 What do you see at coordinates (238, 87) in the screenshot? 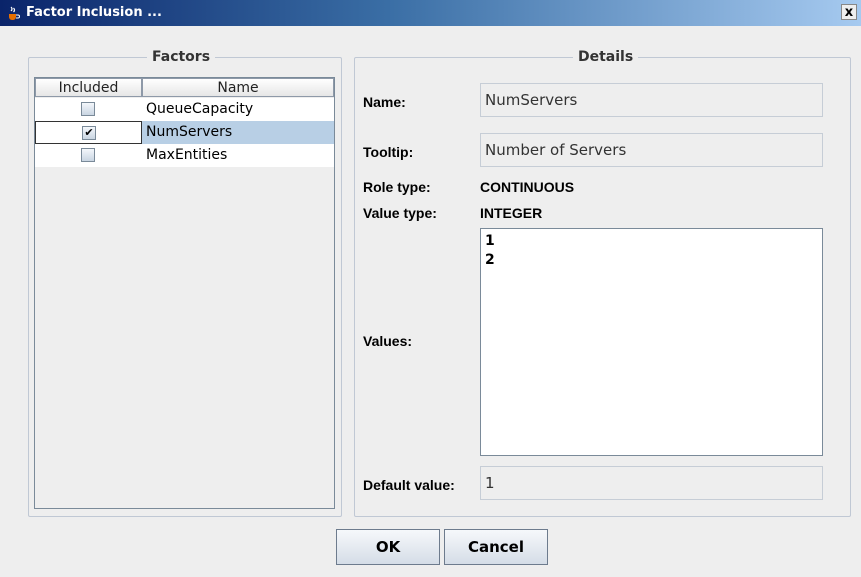
I see `column-header-name: Name` at bounding box center [238, 87].